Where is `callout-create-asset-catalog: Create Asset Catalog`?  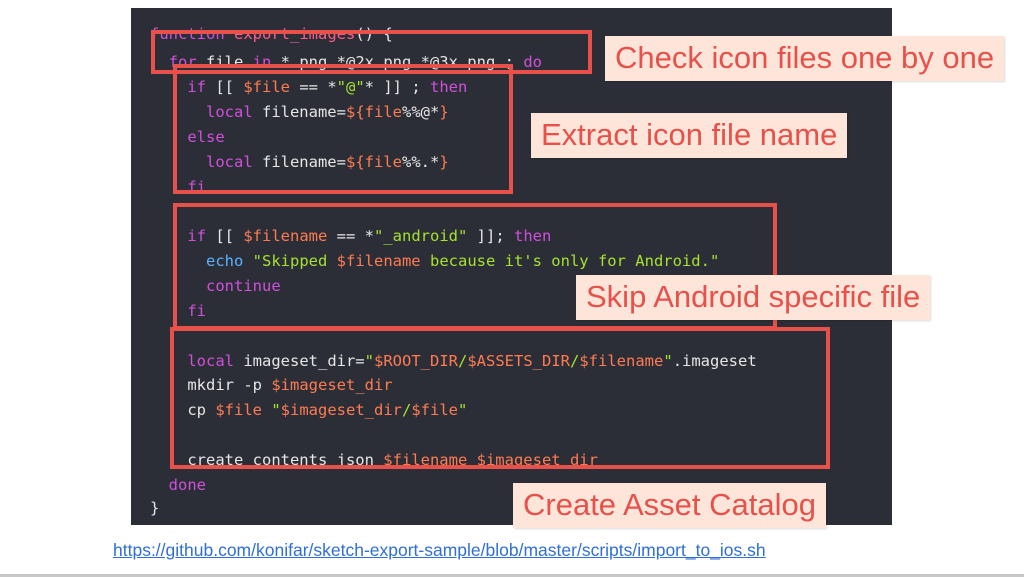 callout-create-asset-catalog: Create Asset Catalog is located at coordinates (669, 505).